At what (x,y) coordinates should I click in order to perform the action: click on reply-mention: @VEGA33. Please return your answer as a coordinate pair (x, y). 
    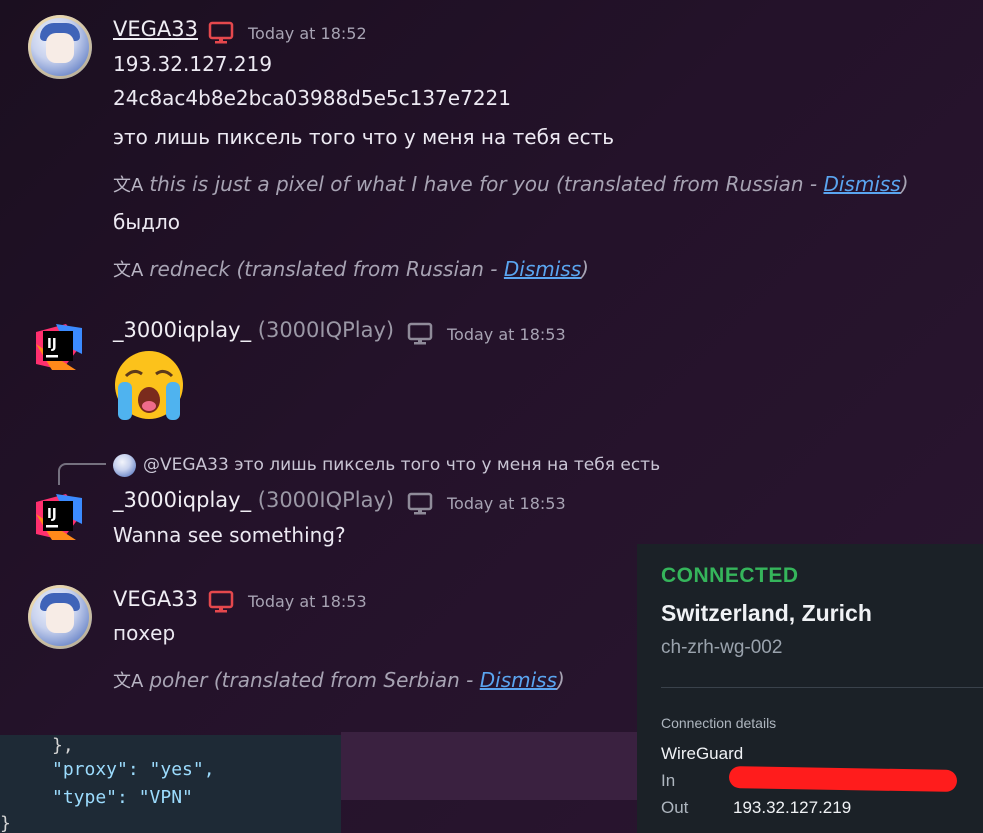
    Looking at the image, I should click on (186, 465).